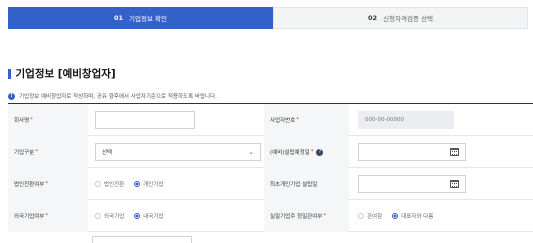 This screenshot has height=243, width=533. Describe the element at coordinates (65, 74) in the screenshot. I see `page-title: 기업정보 [예비창업자]` at that location.